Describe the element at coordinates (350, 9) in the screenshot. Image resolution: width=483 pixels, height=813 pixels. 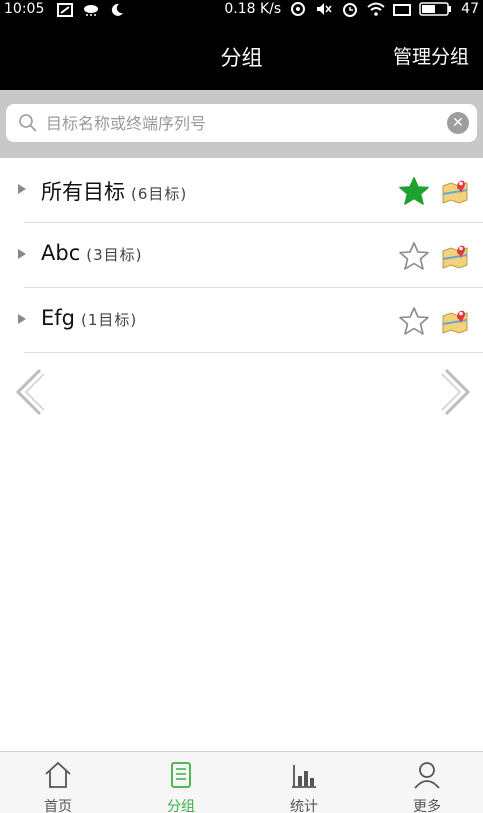
I see `alarm-icon` at that location.